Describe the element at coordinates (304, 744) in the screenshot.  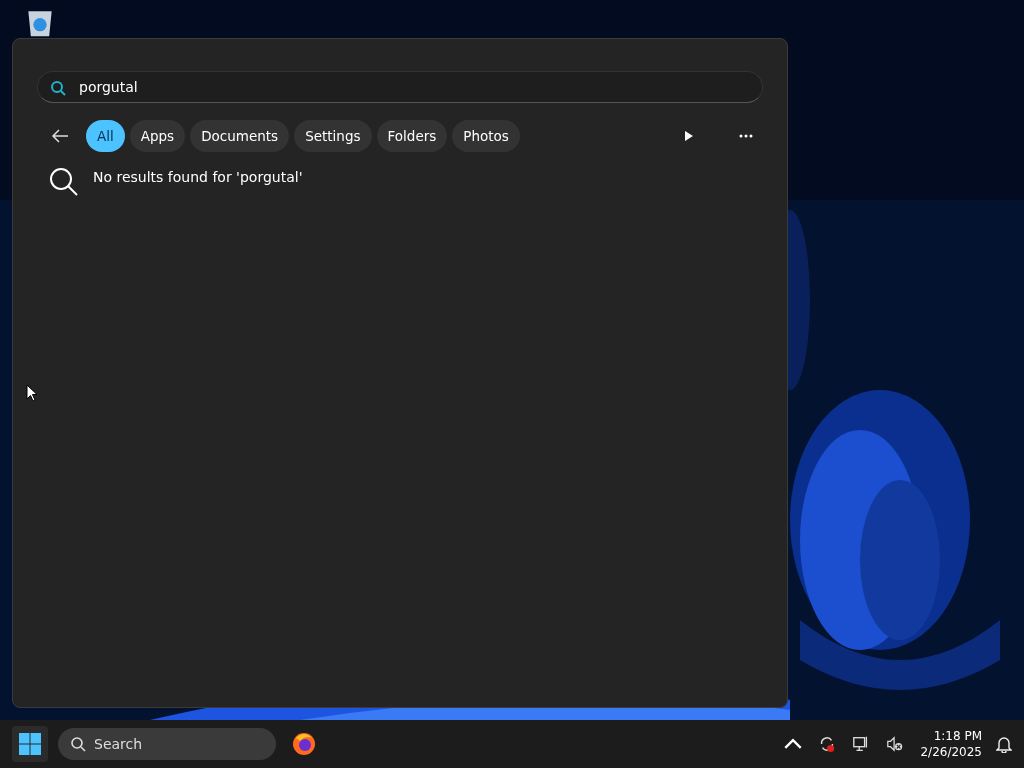
I see `browser-icon` at that location.